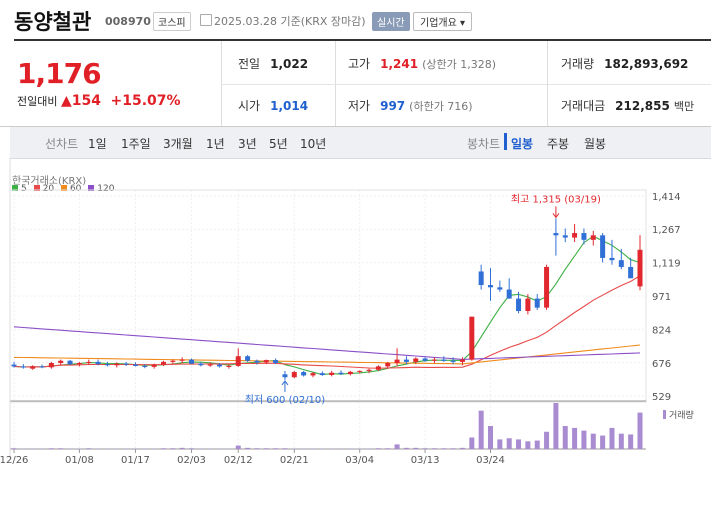 The height and width of the screenshot is (519, 711). Describe the element at coordinates (666, 264) in the screenshot. I see `y-tick-label: 1,119` at that location.